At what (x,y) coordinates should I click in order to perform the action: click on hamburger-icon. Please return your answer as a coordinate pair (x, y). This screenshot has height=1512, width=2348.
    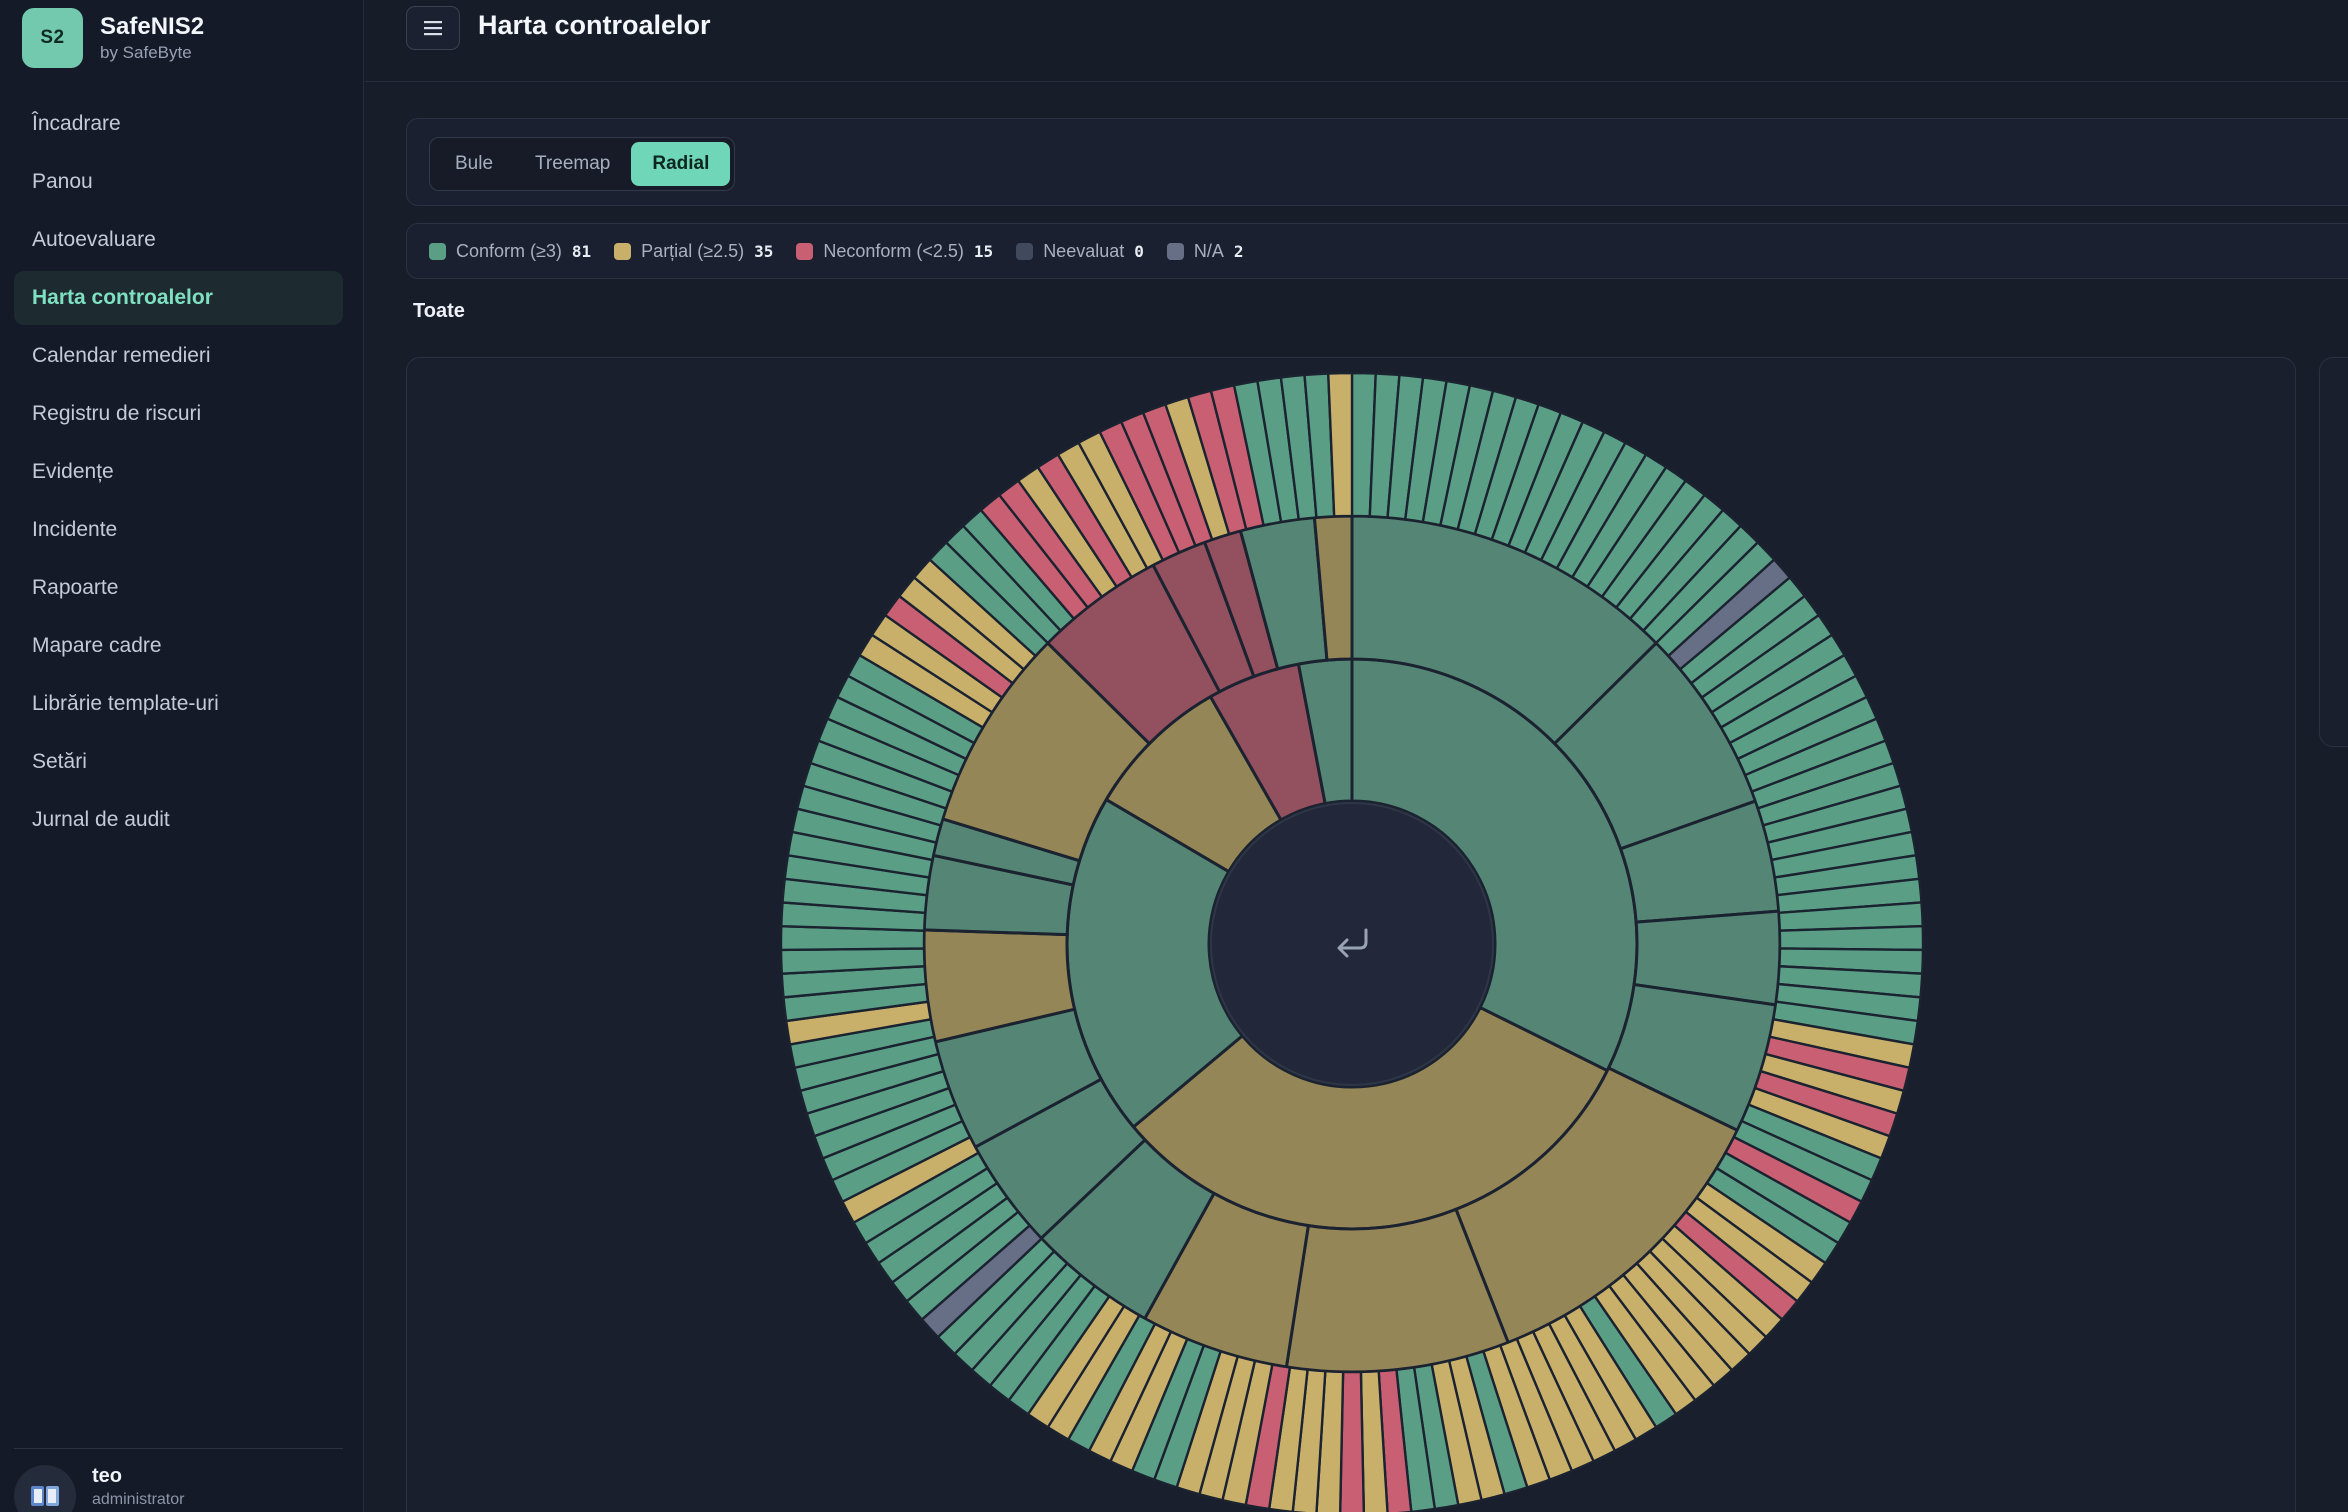
    Looking at the image, I should click on (433, 28).